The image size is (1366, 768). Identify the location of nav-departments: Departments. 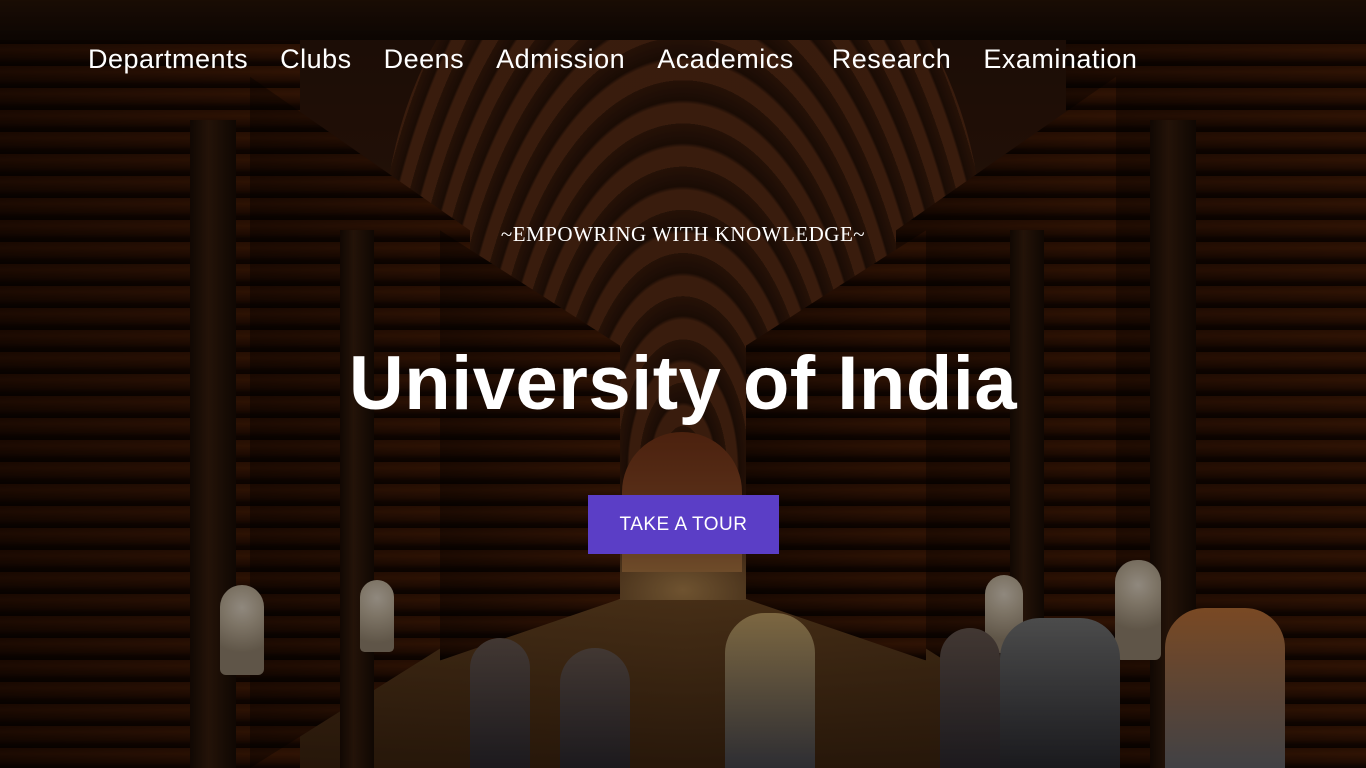
(168, 59).